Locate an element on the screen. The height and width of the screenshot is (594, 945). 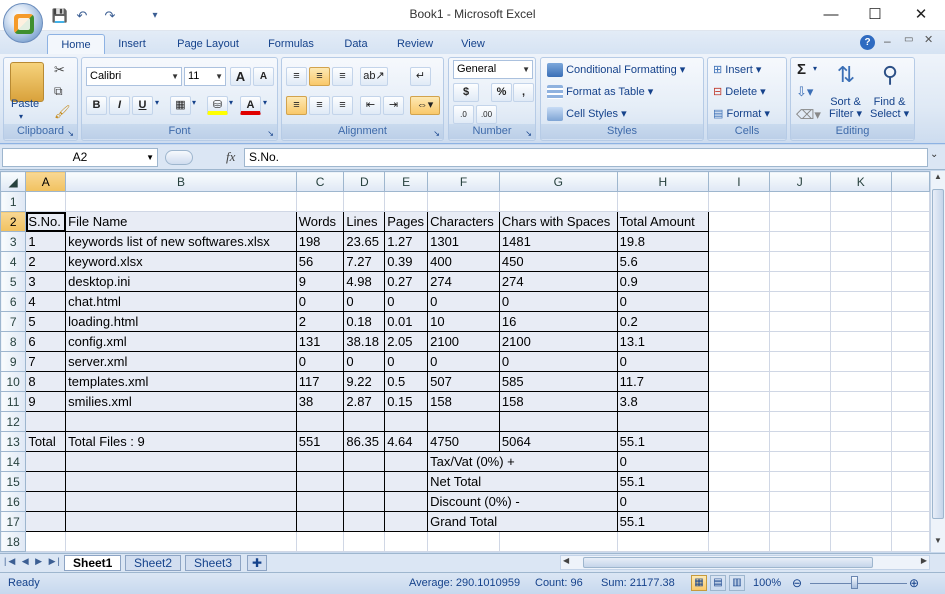
cell: 585 is located at coordinates (558, 381).